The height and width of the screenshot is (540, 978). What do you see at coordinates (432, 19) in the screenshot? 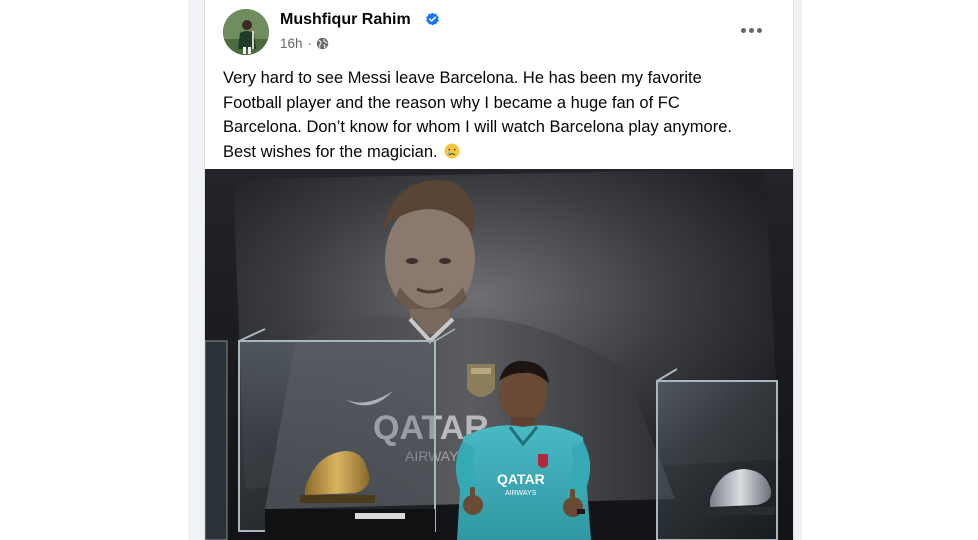
I see `verified-badge-icon` at bounding box center [432, 19].